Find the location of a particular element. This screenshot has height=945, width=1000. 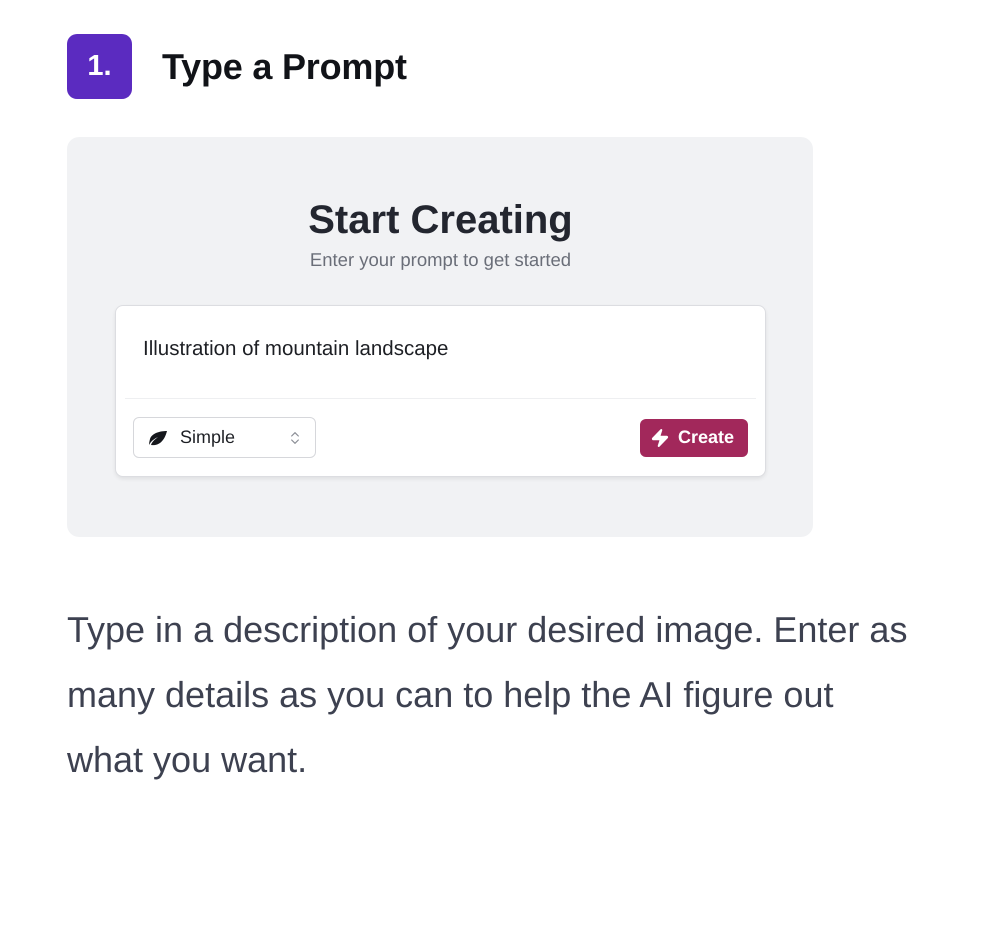

mode-select: Simple is located at coordinates (224, 437).